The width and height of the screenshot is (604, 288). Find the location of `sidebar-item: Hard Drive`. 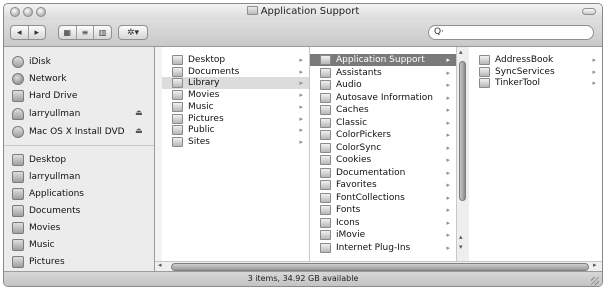

sidebar-item: Hard Drive is located at coordinates (44, 96).